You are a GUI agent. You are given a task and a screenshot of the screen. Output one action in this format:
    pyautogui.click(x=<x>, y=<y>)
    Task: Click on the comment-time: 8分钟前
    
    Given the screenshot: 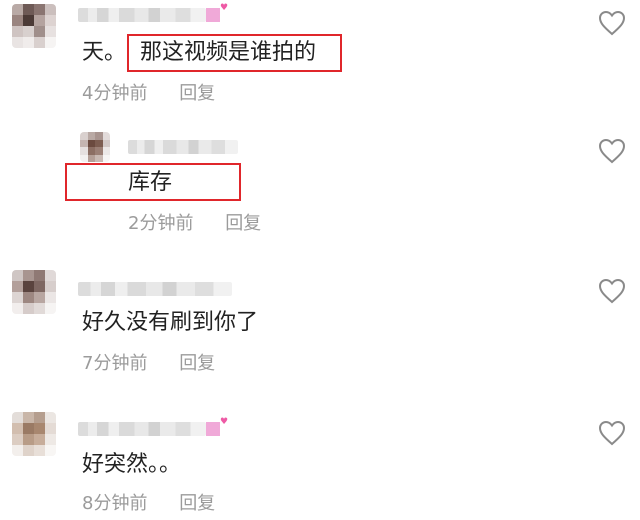 What is the action you would take?
    pyautogui.click(x=115, y=503)
    